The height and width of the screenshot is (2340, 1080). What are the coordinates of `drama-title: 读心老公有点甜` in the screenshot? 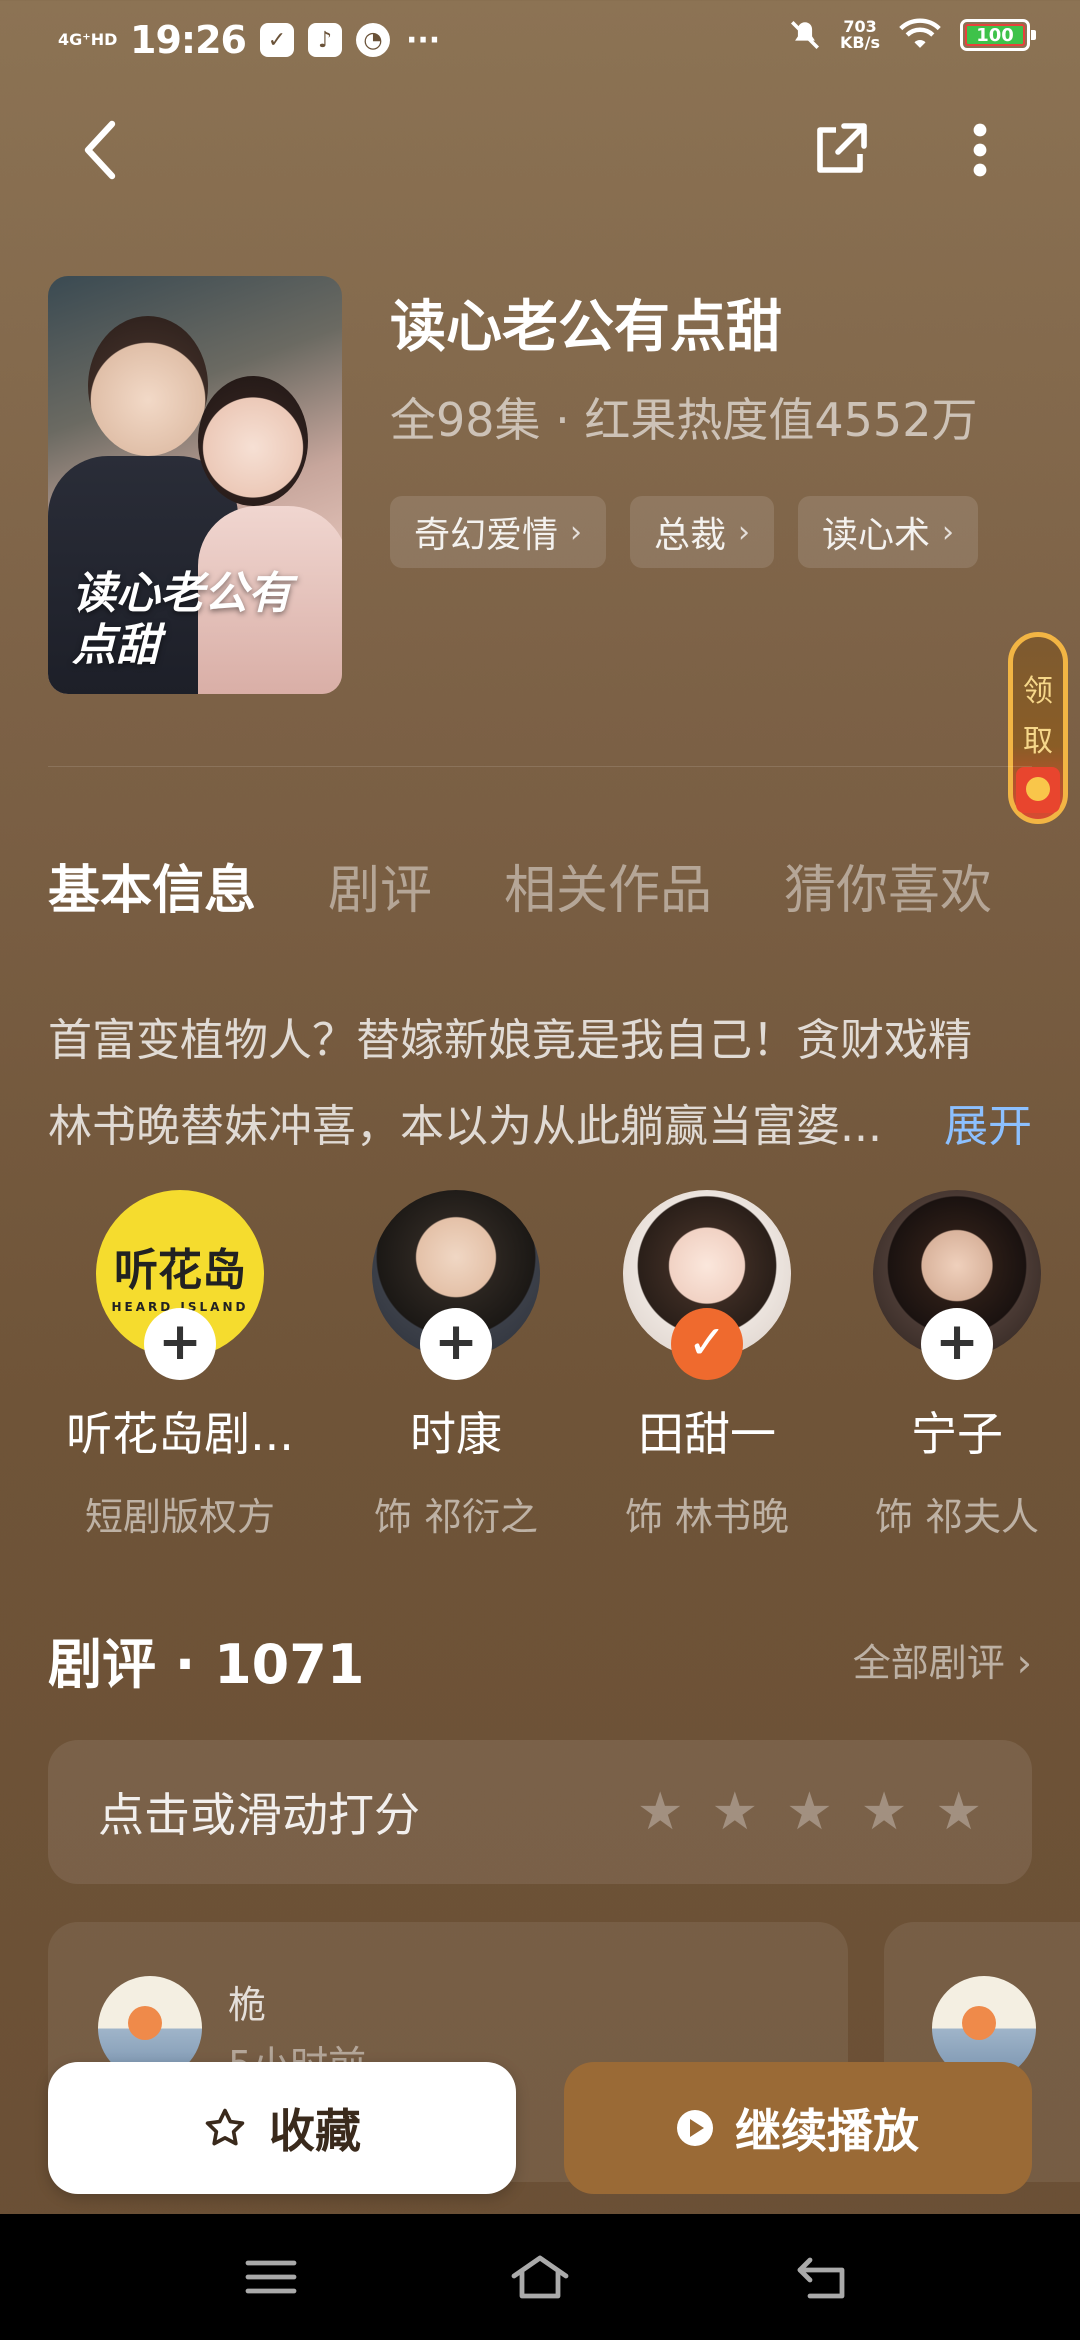 It's located at (586, 327).